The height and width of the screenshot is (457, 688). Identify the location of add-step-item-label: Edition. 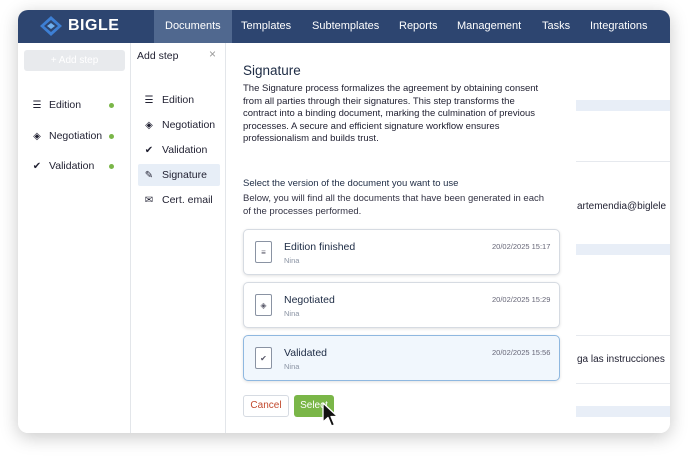
(178, 100).